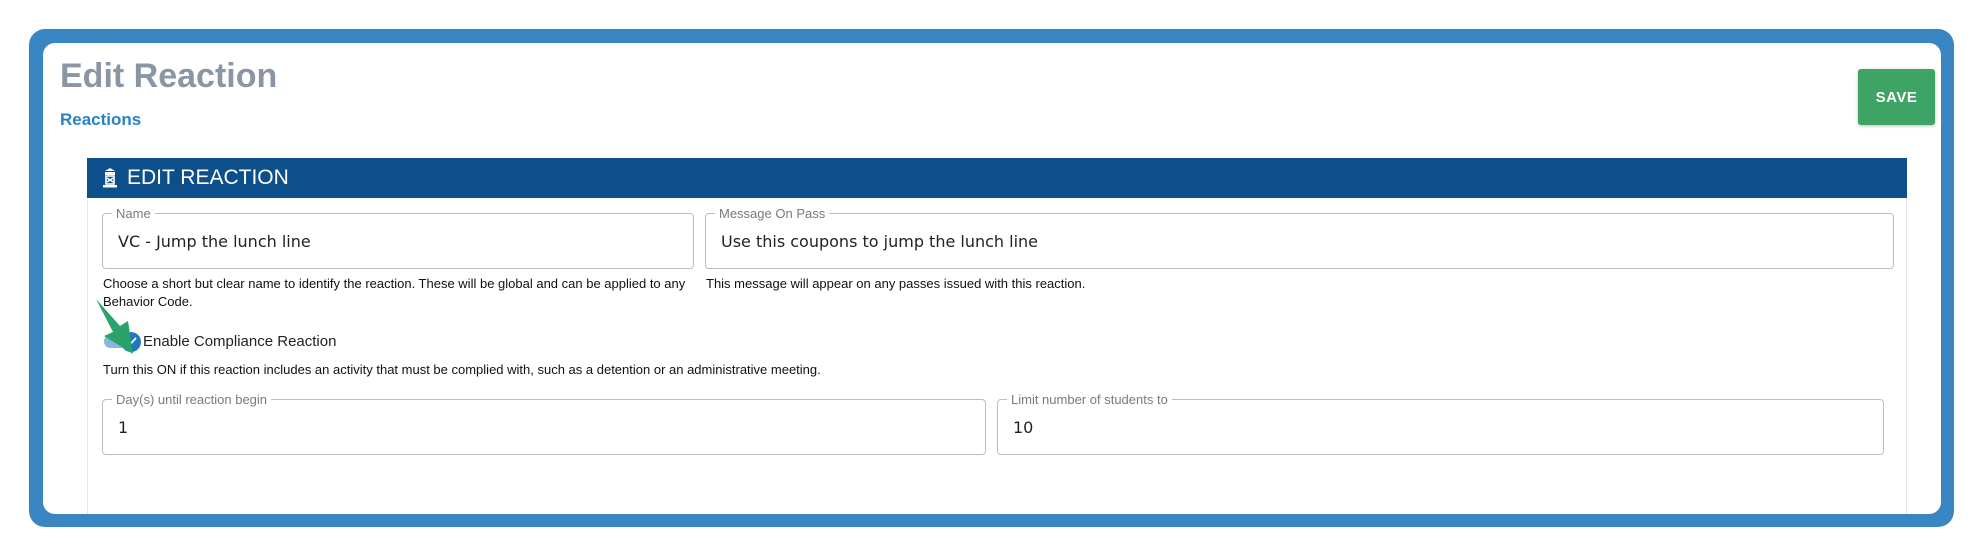 Image resolution: width=1982 pixels, height=555 pixels. What do you see at coordinates (997, 178) in the screenshot?
I see `panel-header: EDIT REACTION` at bounding box center [997, 178].